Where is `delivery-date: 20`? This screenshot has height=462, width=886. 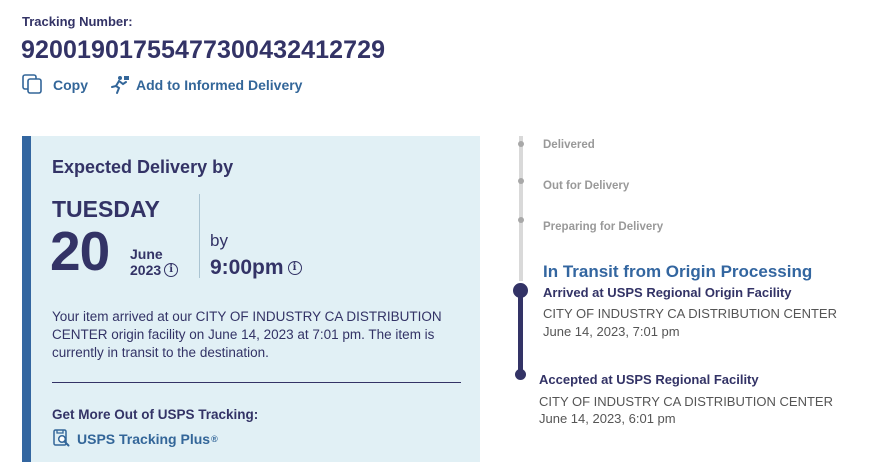 delivery-date: 20 is located at coordinates (80, 251).